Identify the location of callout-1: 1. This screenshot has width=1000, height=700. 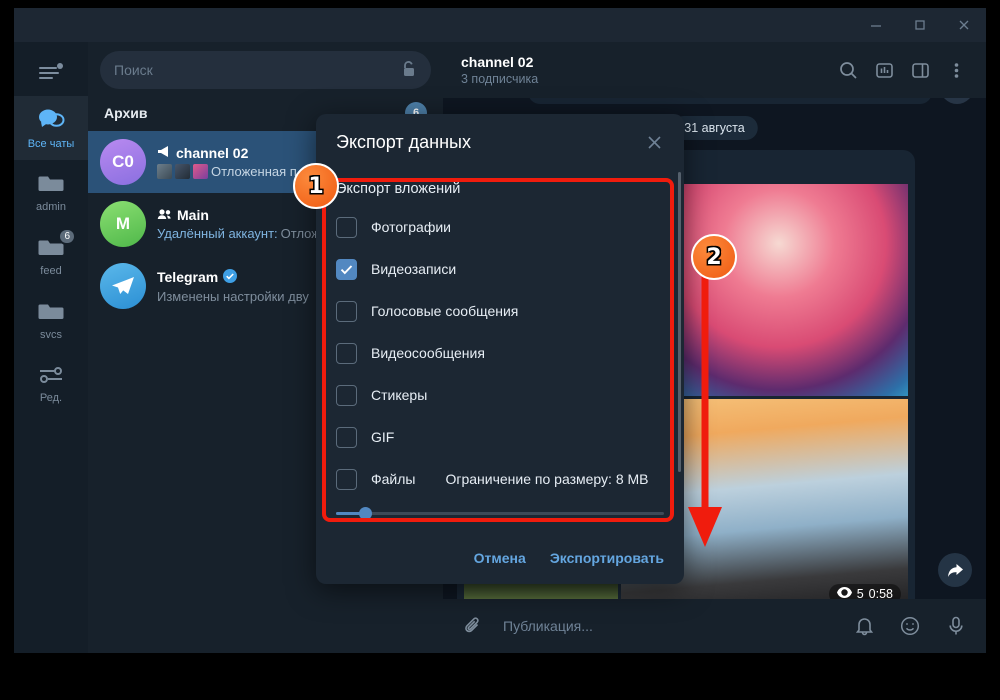
(316, 186).